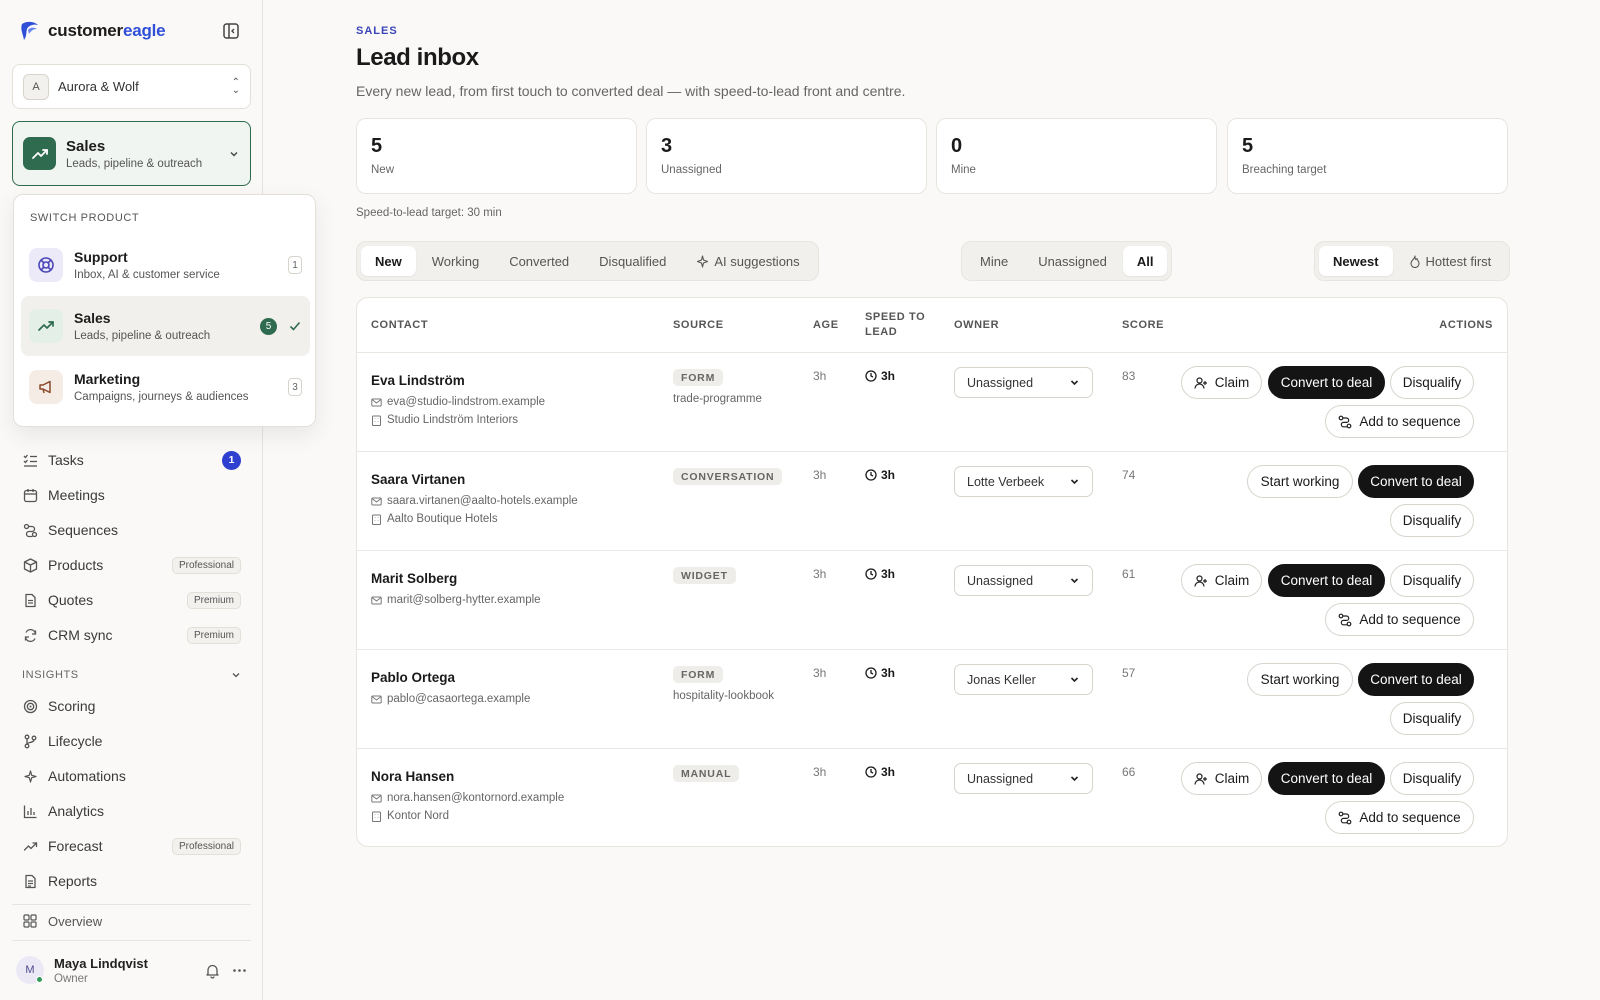 This screenshot has height=1000, width=1600. I want to click on source-badge: MANUAL, so click(706, 773).